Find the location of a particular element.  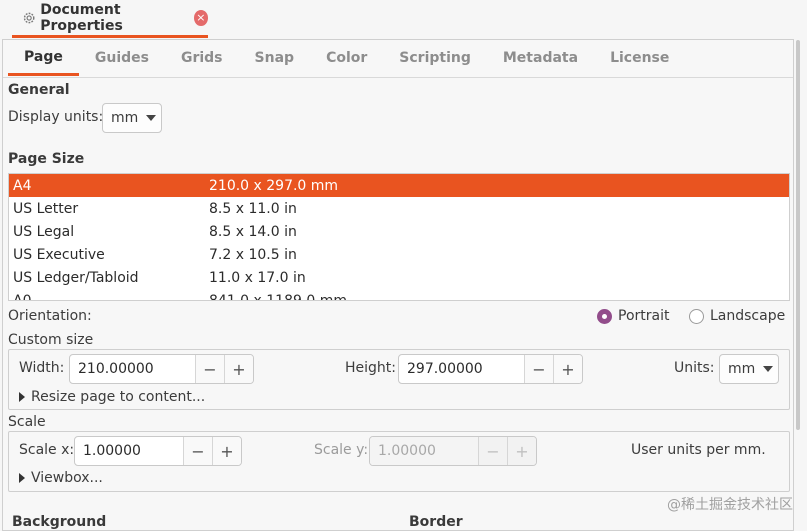

scale-x-spinbox: 1.00000 − + is located at coordinates (158, 451).